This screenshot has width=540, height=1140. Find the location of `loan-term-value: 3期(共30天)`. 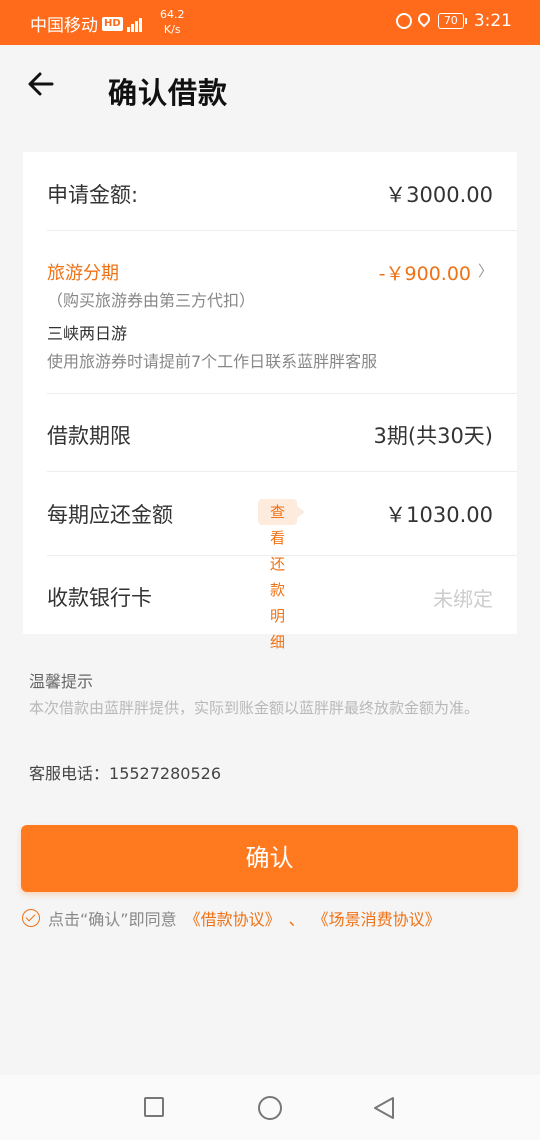

loan-term-value: 3期(共30天) is located at coordinates (433, 436).